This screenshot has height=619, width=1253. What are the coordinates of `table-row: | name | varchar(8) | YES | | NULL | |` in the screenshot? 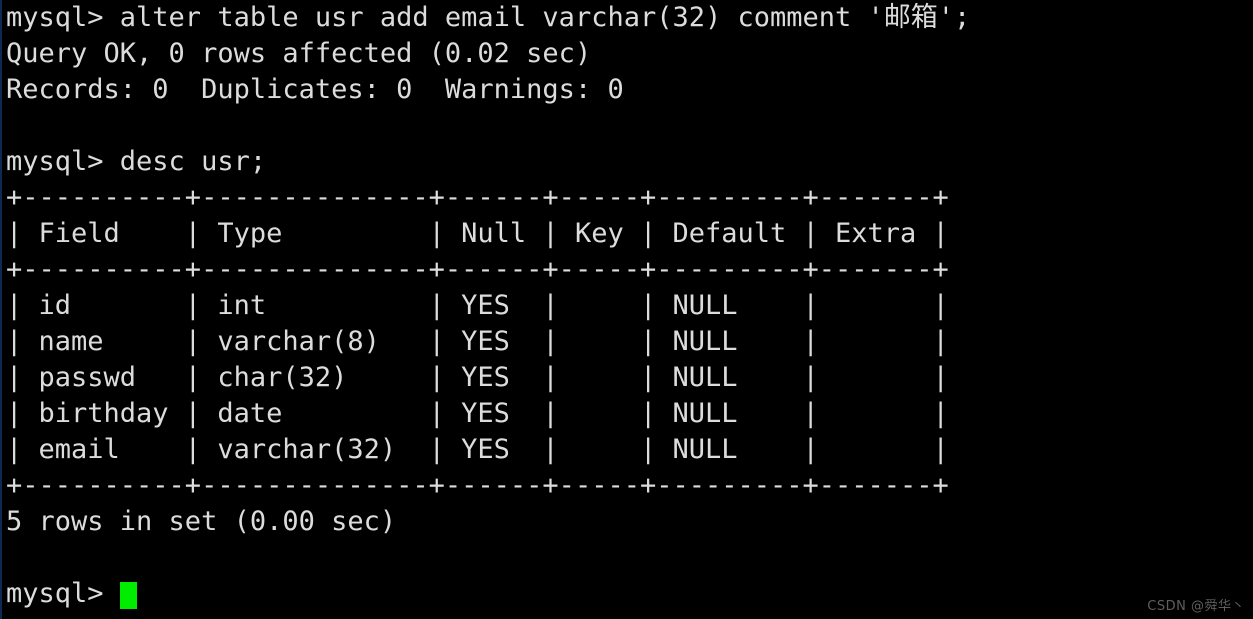 It's located at (477, 341).